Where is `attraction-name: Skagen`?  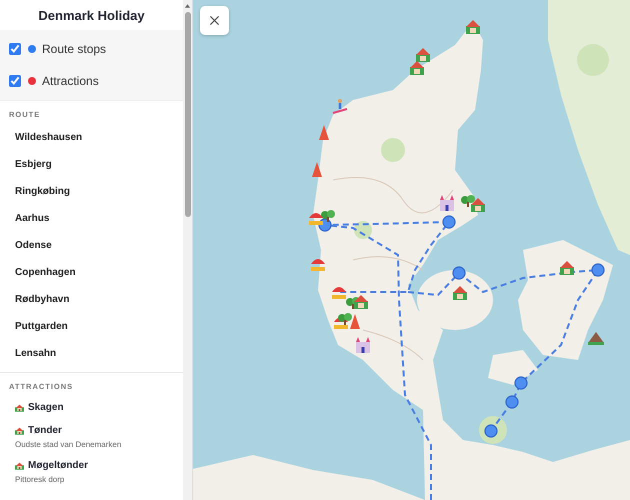 attraction-name: Skagen is located at coordinates (46, 407).